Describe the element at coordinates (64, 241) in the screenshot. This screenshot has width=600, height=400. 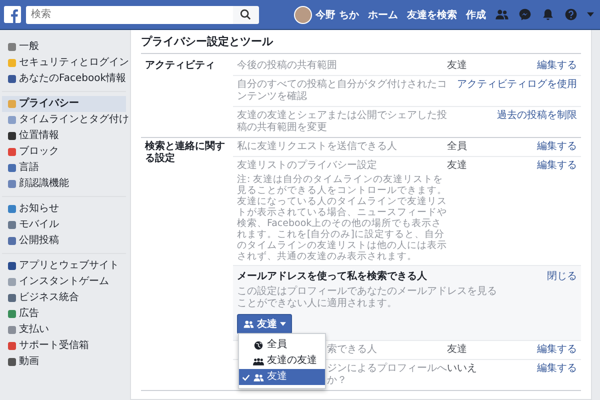
I see `sidebar-item: 公開投稿` at that location.